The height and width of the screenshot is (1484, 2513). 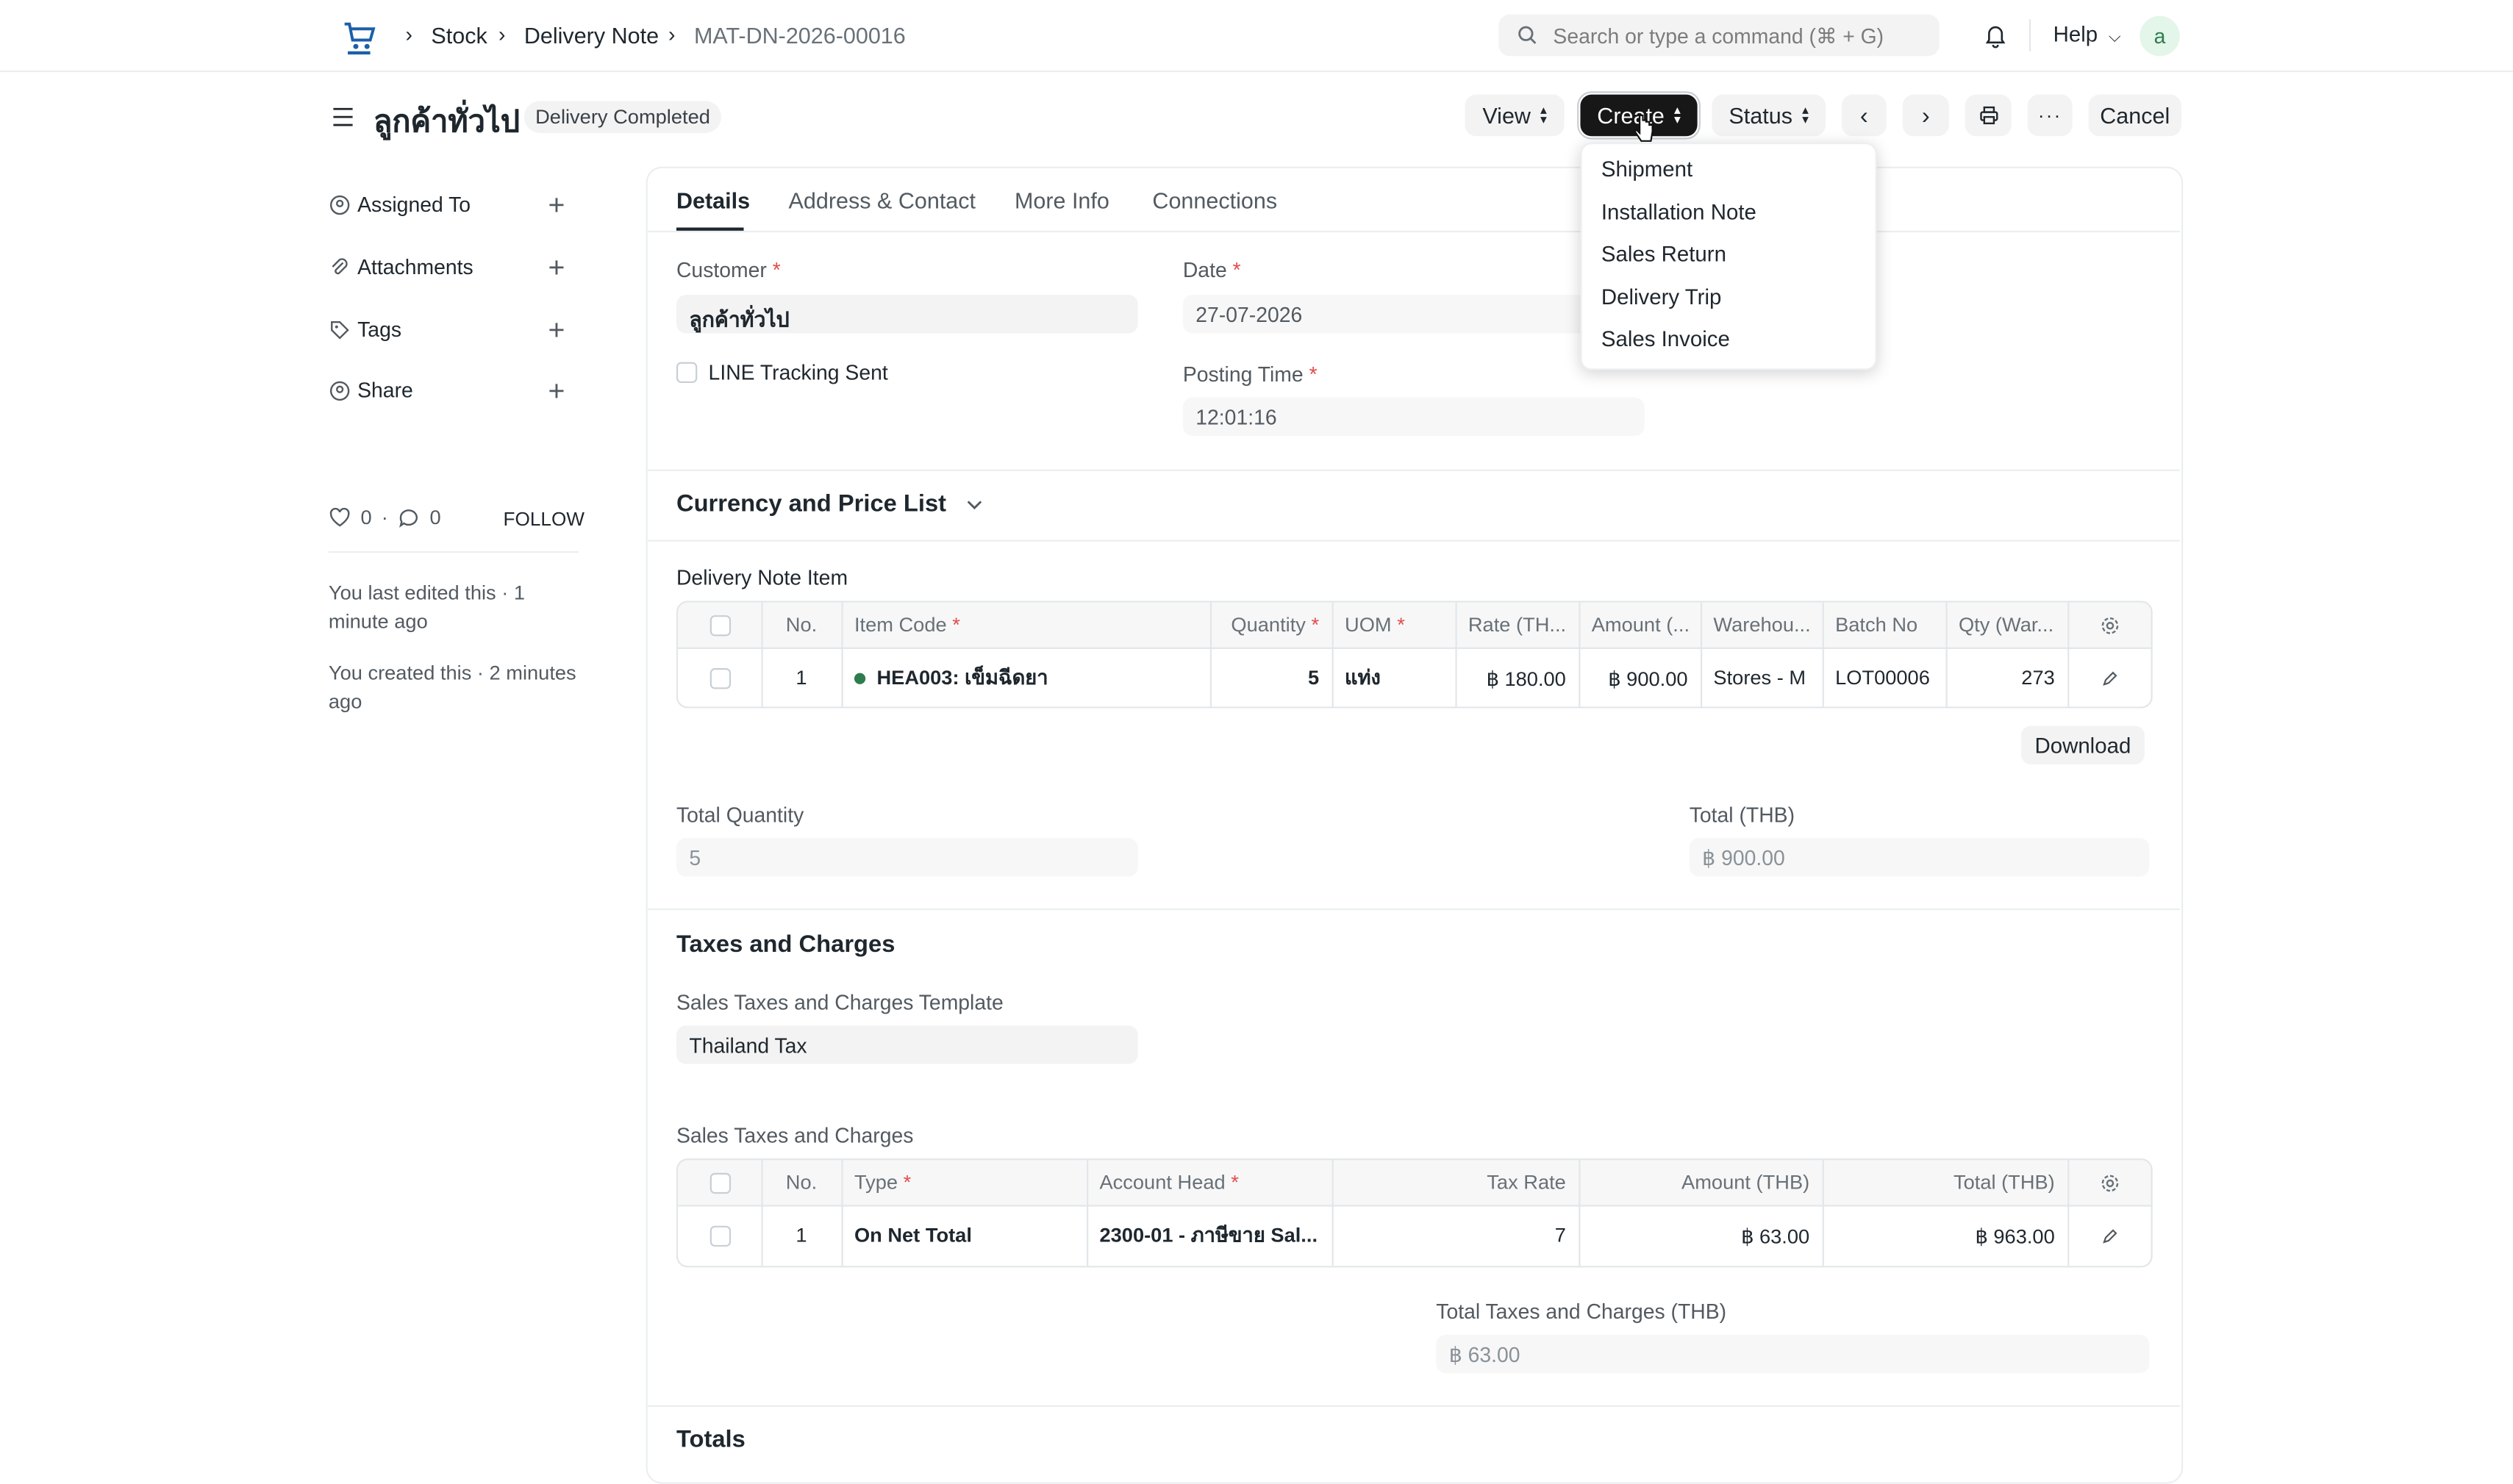 I want to click on download-button: Download, so click(x=2082, y=744).